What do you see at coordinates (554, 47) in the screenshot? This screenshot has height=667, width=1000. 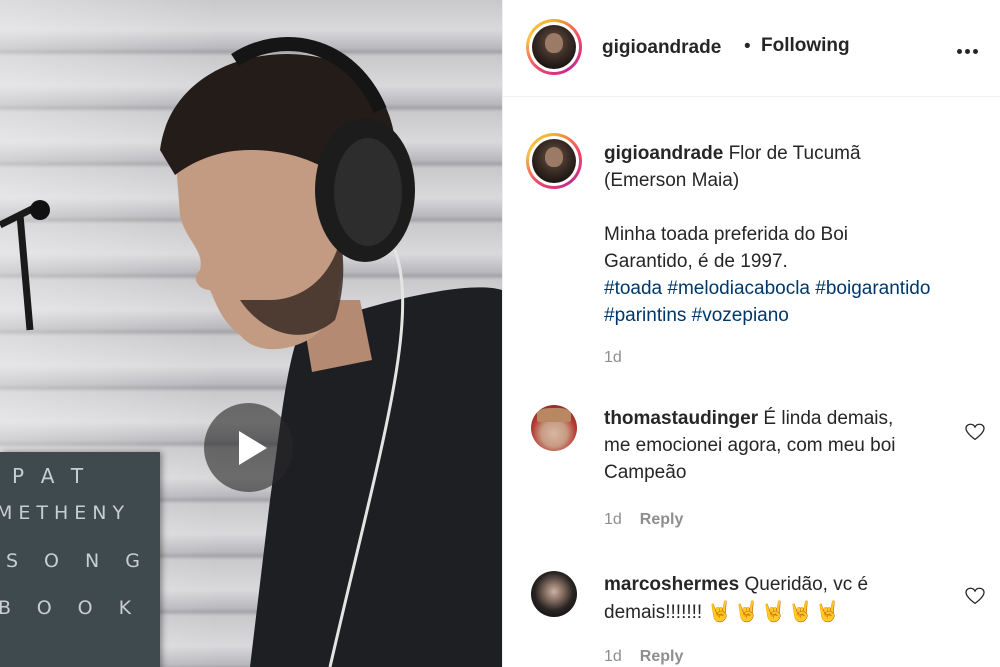 I see `author-avatar` at bounding box center [554, 47].